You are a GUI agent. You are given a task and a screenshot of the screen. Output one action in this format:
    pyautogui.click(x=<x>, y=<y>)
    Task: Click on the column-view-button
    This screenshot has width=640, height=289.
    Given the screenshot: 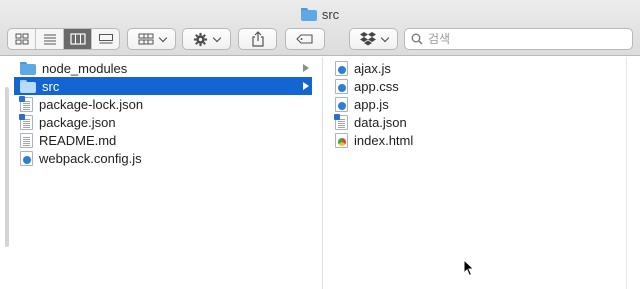 What is the action you would take?
    pyautogui.click(x=78, y=39)
    